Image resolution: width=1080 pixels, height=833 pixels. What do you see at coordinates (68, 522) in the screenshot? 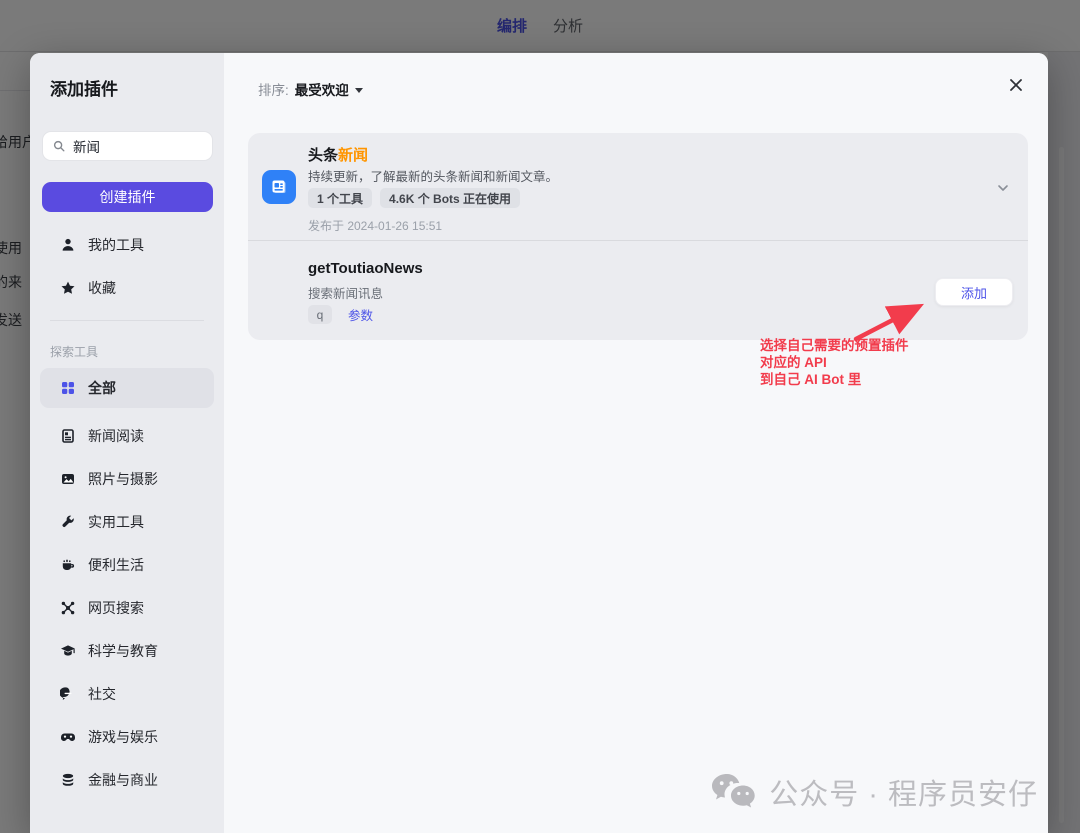
I see `wrench-icon` at bounding box center [68, 522].